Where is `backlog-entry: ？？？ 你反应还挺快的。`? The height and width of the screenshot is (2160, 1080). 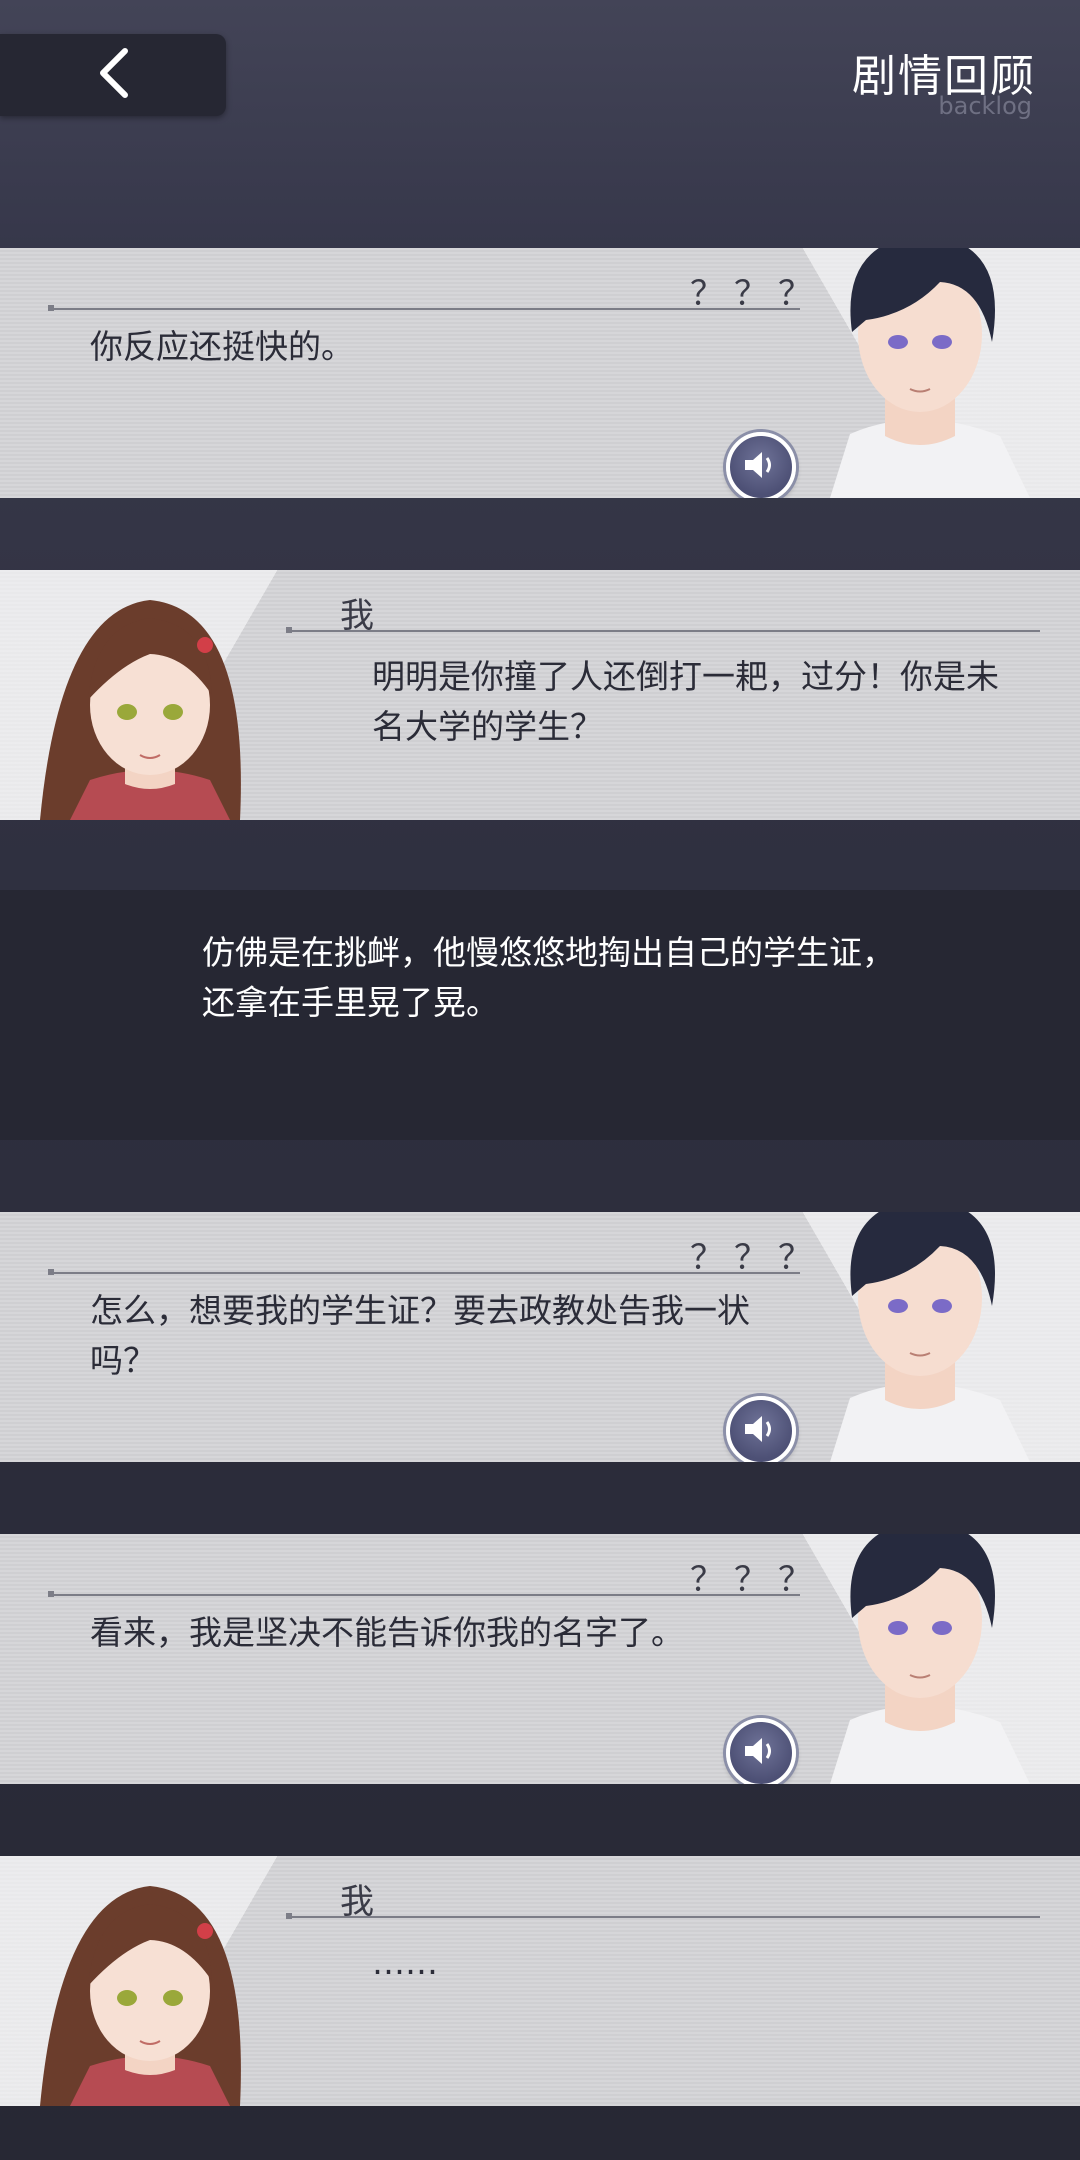
backlog-entry: ？？？ 你反应还挺快的。 is located at coordinates (540, 373).